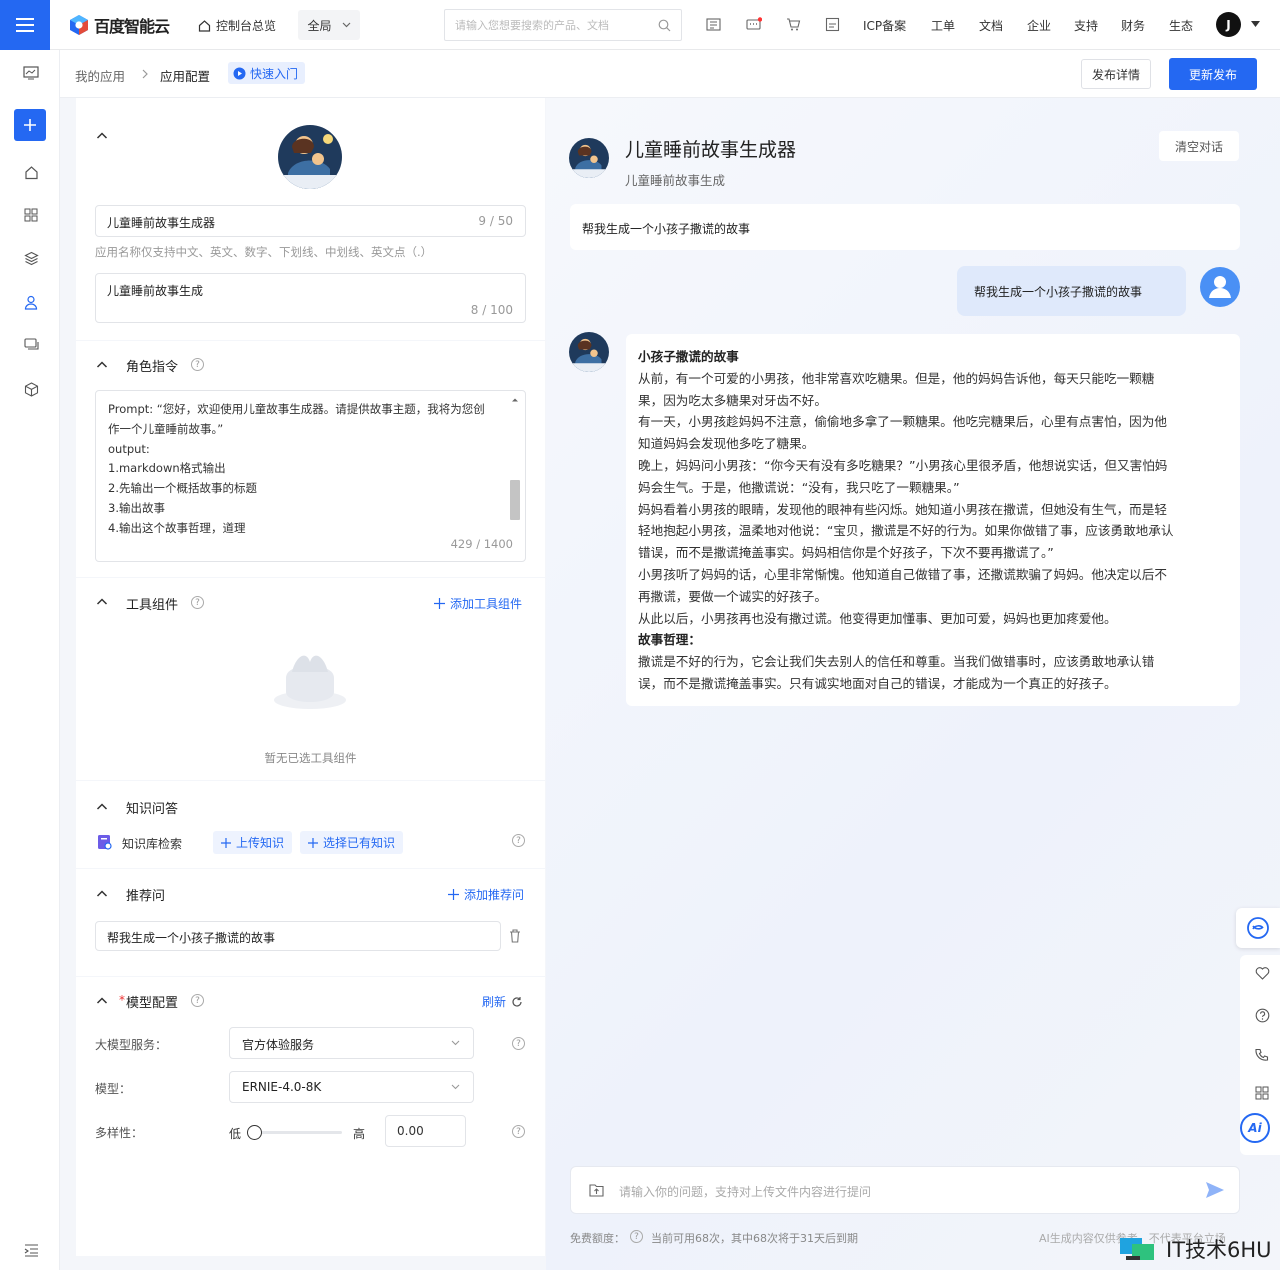 Image resolution: width=1280 pixels, height=1270 pixels. What do you see at coordinates (515, 400) in the screenshot?
I see `scroll-up-icon` at bounding box center [515, 400].